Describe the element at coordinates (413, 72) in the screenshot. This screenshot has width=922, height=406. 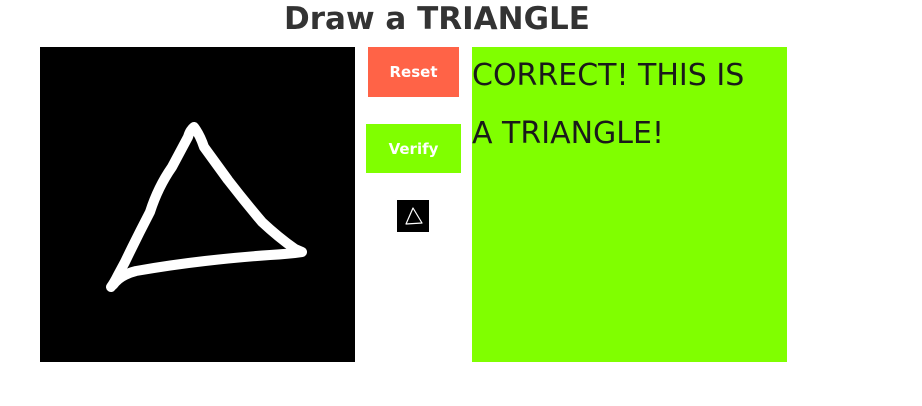
I see `reset-button: Reset` at that location.